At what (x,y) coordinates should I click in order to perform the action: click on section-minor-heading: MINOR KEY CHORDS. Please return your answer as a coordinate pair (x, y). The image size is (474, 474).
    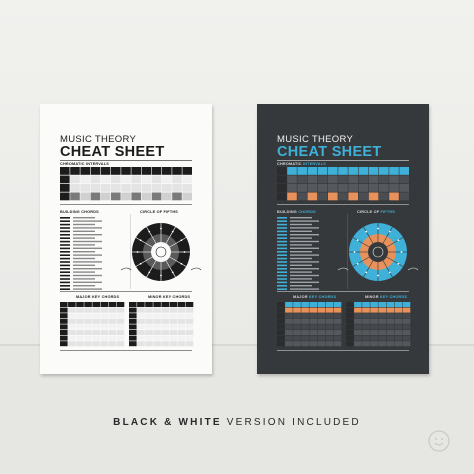
    Looking at the image, I should click on (386, 297).